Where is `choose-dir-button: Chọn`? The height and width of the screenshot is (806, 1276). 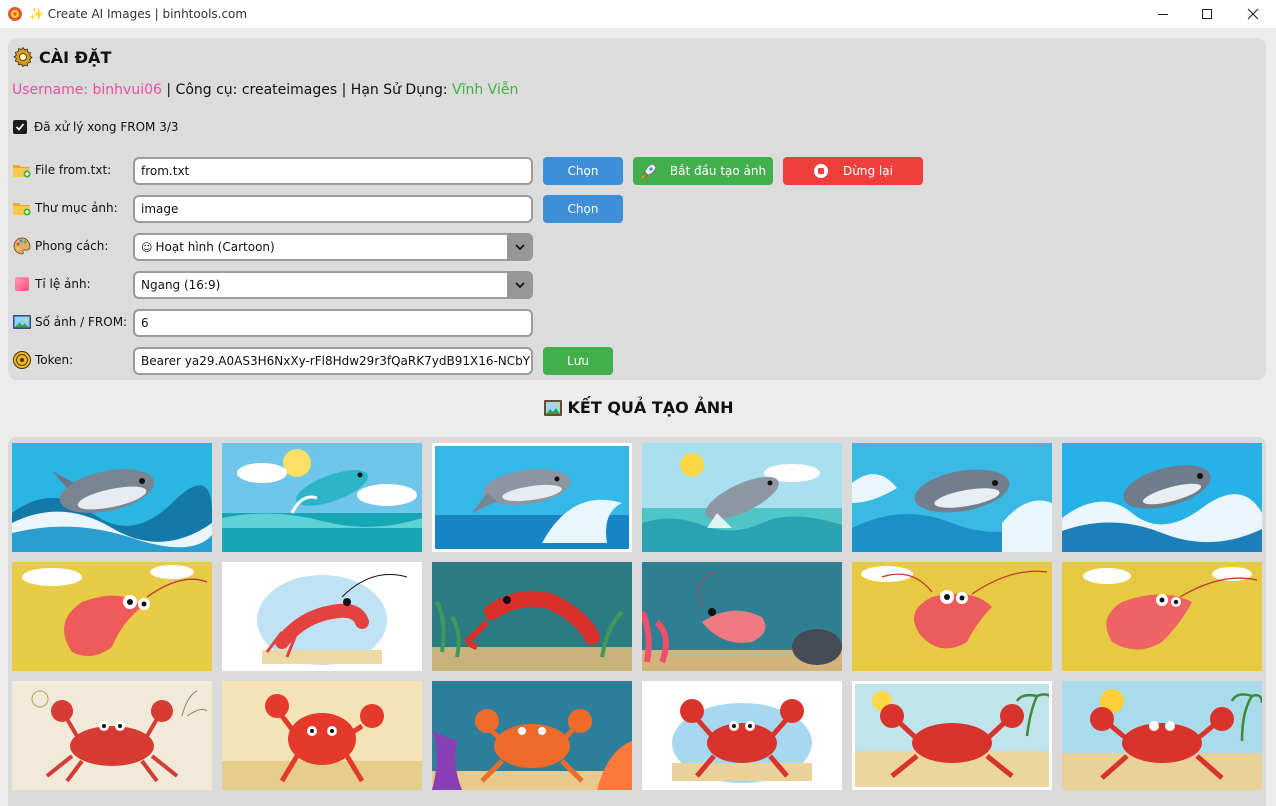
choose-dir-button: Chọn is located at coordinates (583, 209).